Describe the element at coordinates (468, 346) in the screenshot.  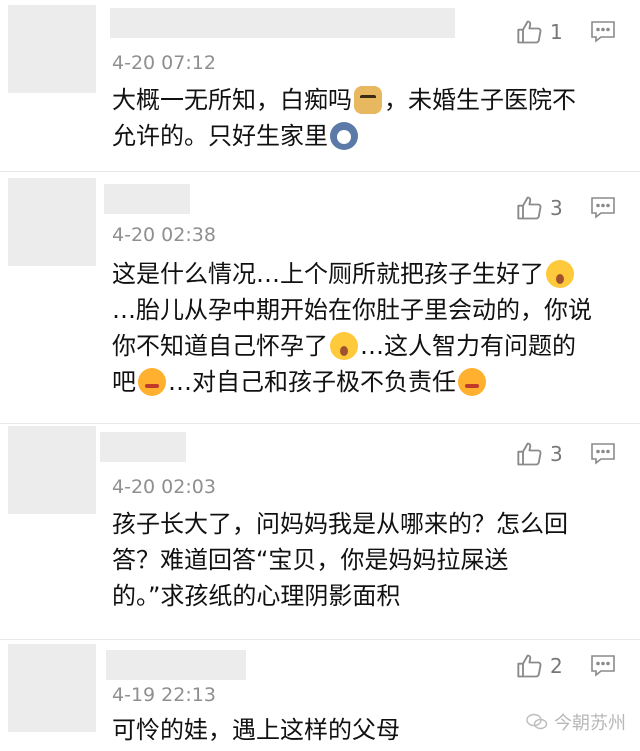
I see `comment-text-run: …这人智力有问题的` at that location.